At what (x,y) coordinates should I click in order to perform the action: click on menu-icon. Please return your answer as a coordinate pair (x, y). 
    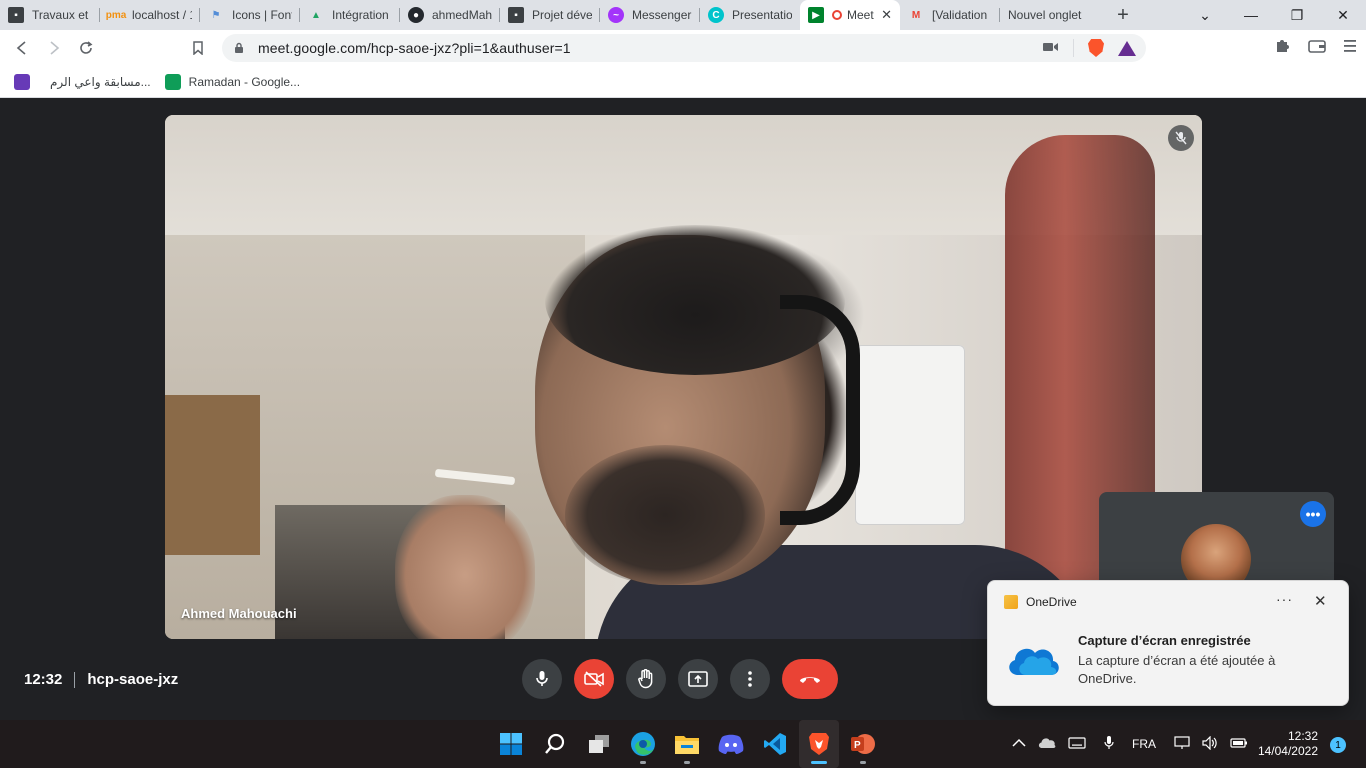
    Looking at the image, I should click on (1350, 48).